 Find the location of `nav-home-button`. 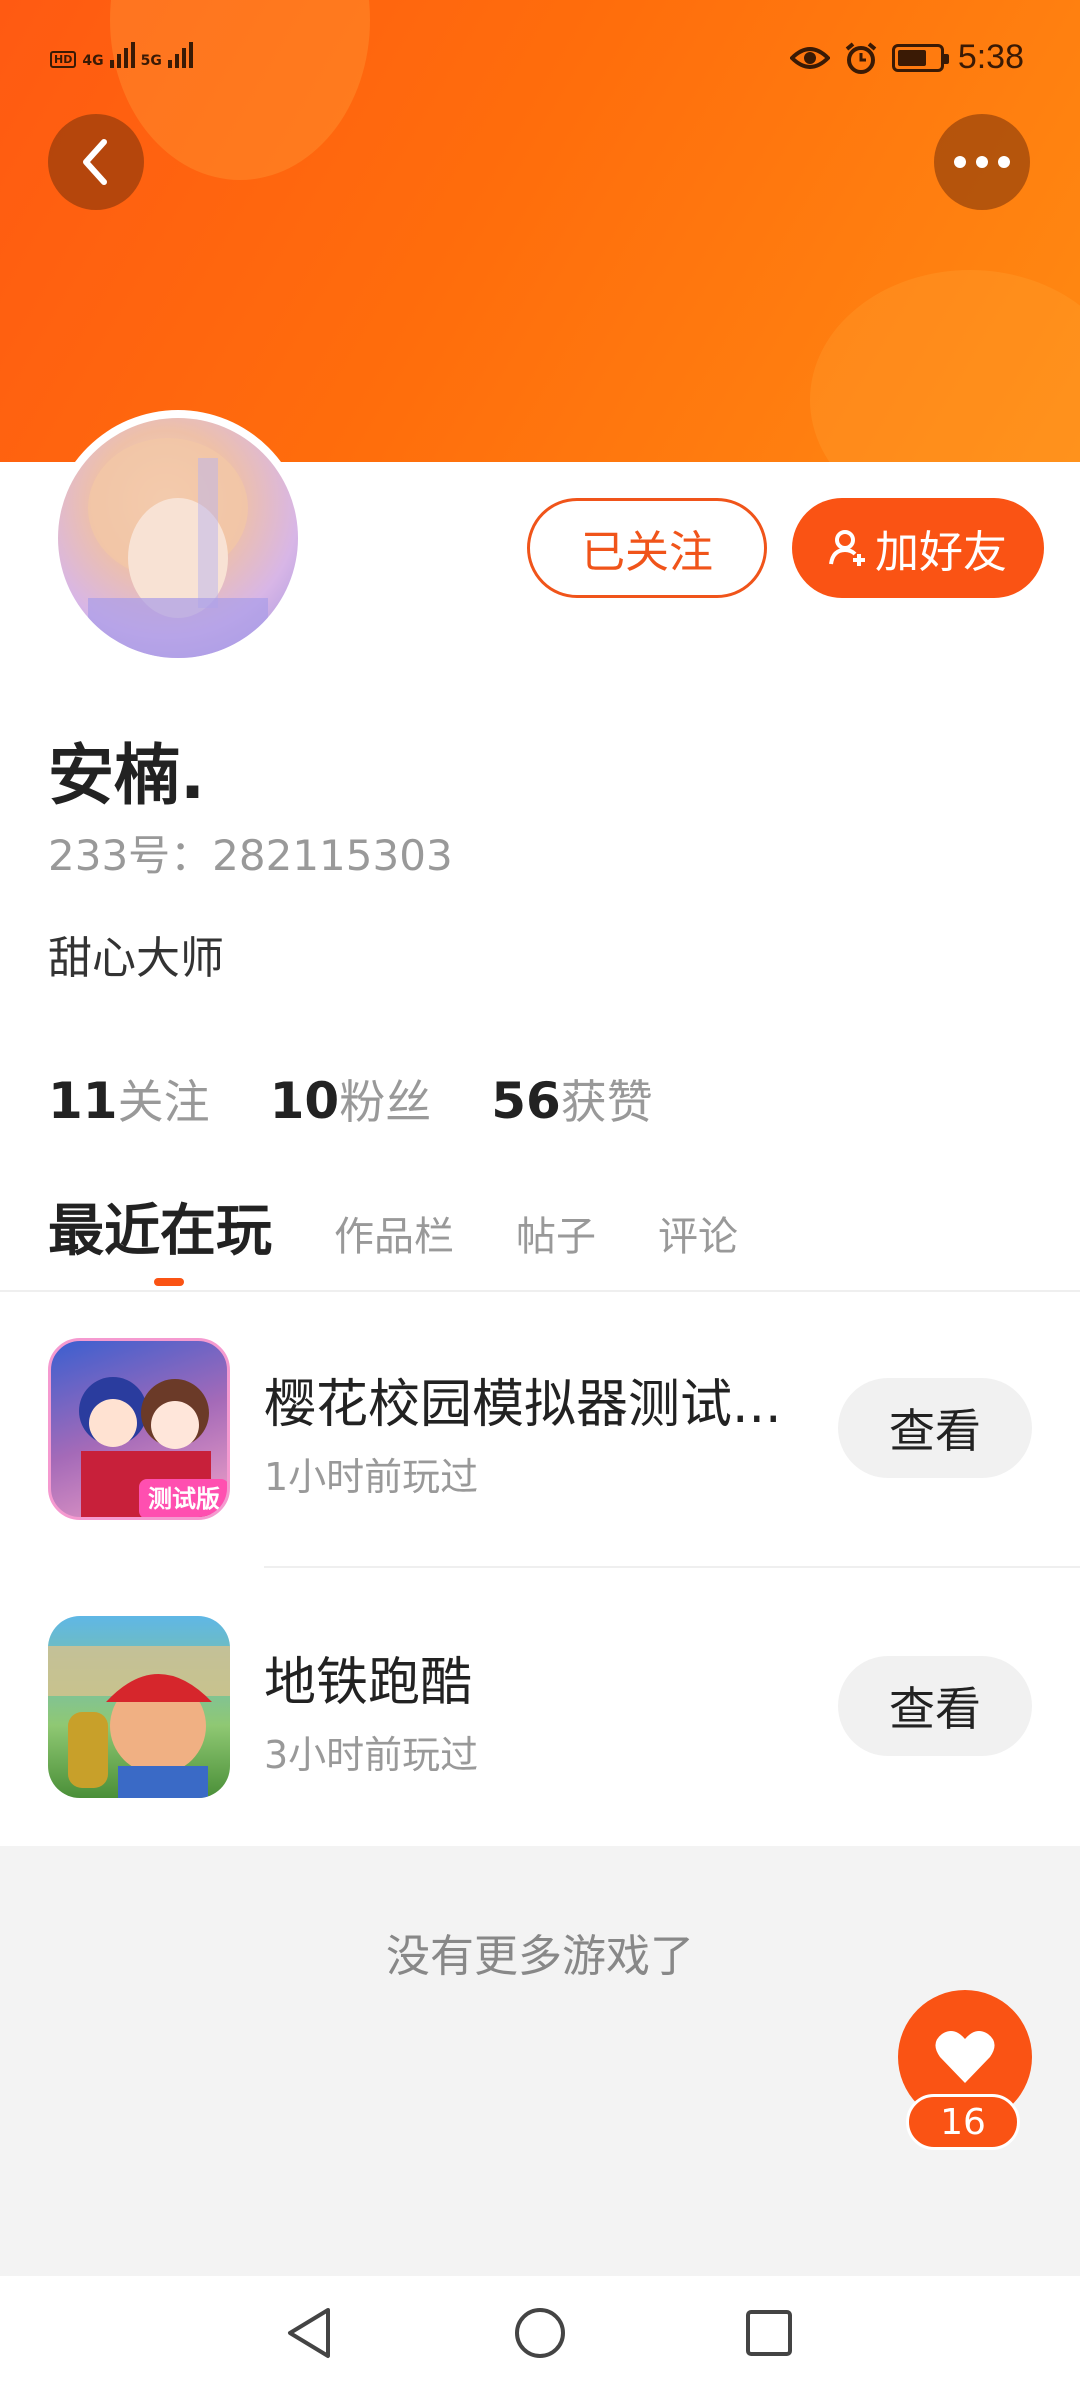

nav-home-button is located at coordinates (540, 2333).